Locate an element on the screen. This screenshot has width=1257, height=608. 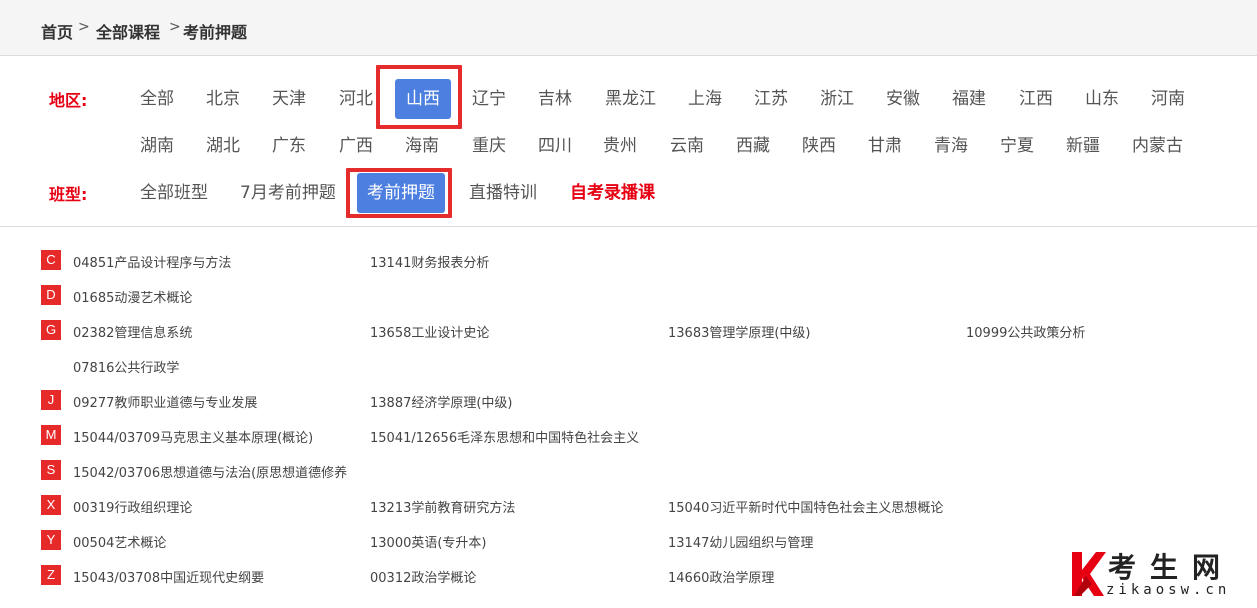
class-type-option: 自考录播课 is located at coordinates (612, 193).